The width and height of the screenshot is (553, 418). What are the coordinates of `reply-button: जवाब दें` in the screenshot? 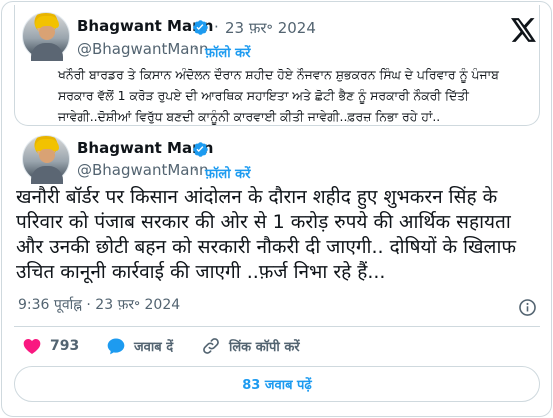 It's located at (139, 346).